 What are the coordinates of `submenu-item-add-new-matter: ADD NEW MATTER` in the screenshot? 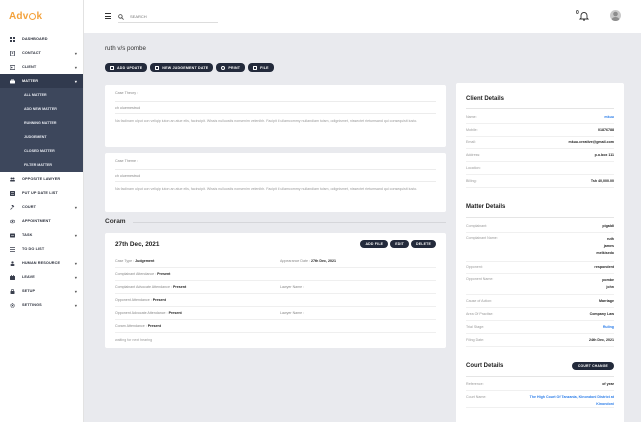 It's located at (41, 109).